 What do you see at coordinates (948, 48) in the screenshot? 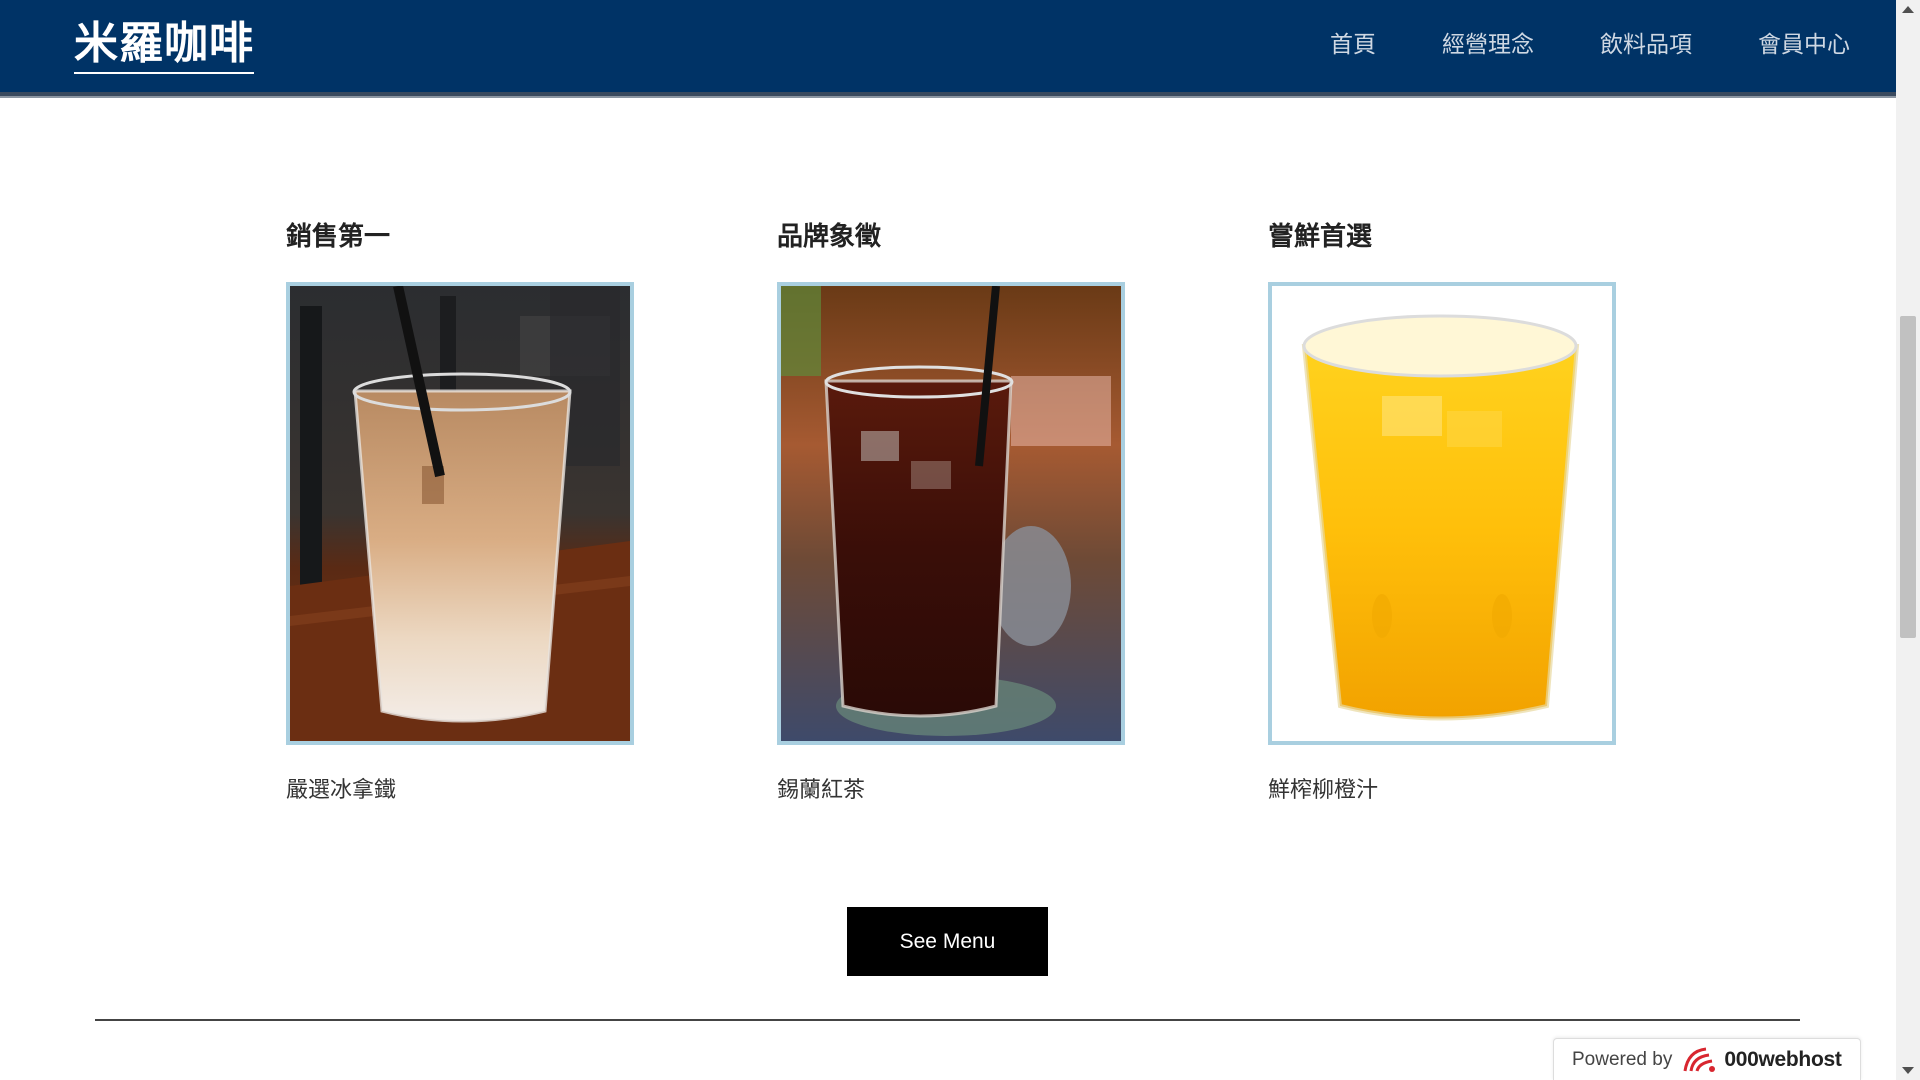
I see `site-header: 米羅咖啡 首頁 經營理念 飲料品項 會員中心` at bounding box center [948, 48].